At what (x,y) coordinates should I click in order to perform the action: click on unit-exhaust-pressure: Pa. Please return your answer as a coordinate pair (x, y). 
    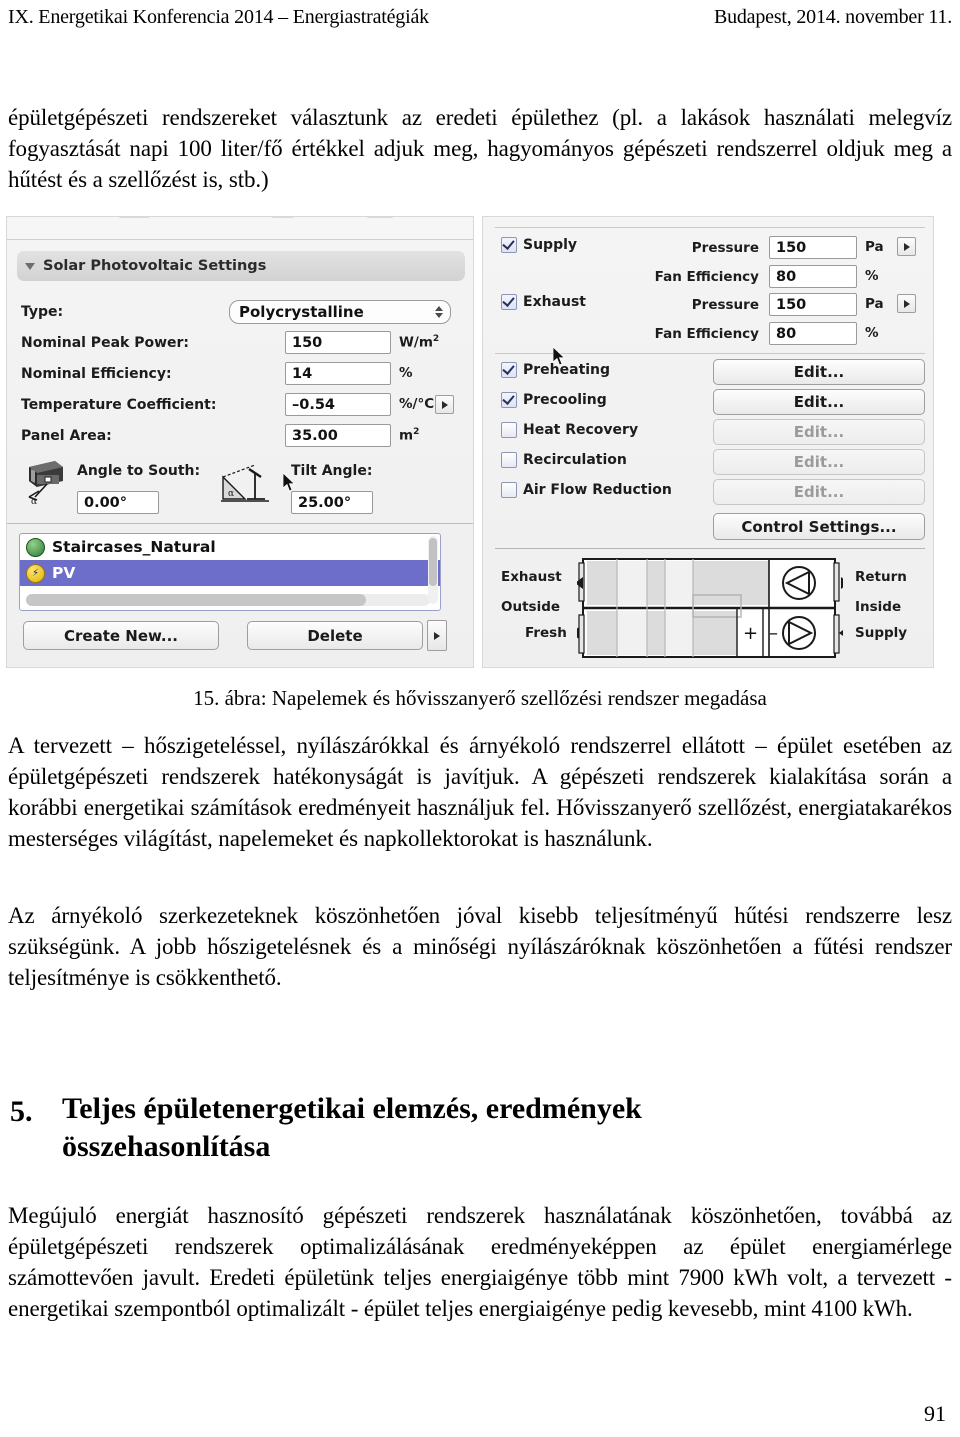
    Looking at the image, I should click on (874, 304).